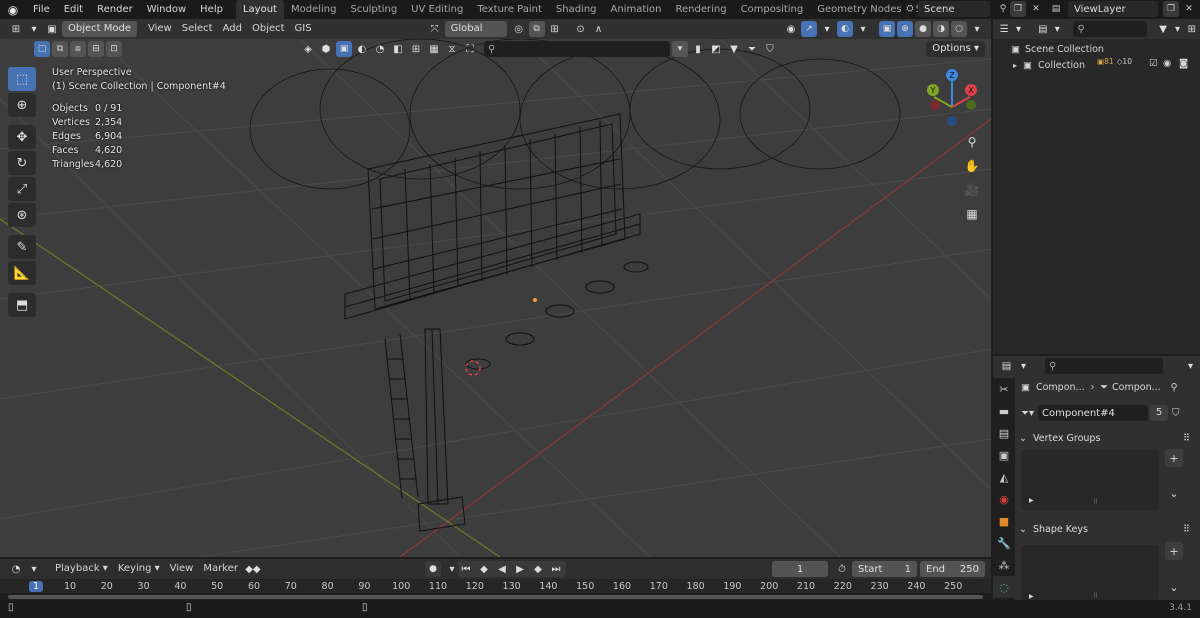 This screenshot has height=618, width=1200. I want to click on editor-type-icon: ☰, so click(1004, 29).